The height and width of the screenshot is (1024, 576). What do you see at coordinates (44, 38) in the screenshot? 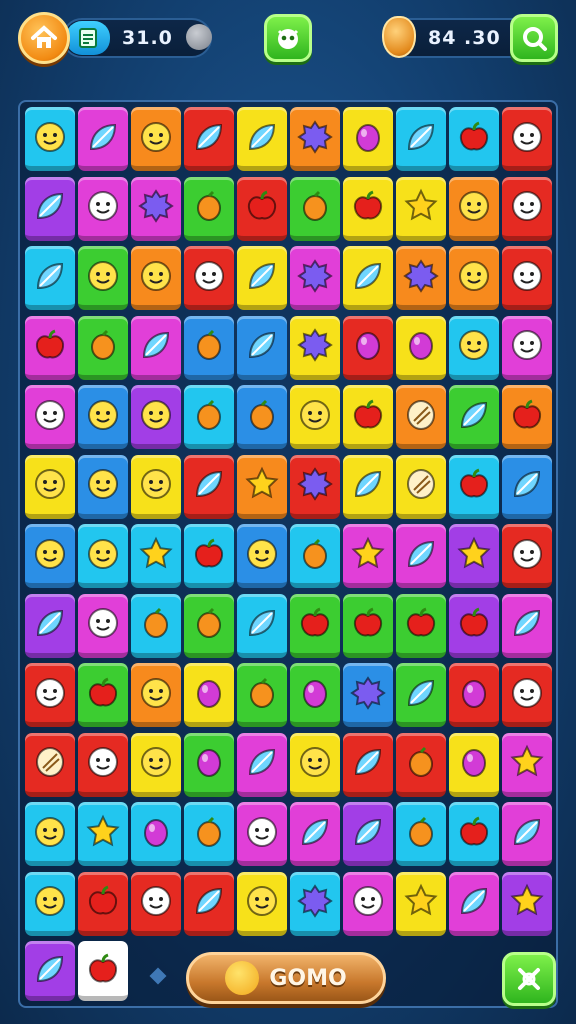
I see `home-button` at bounding box center [44, 38].